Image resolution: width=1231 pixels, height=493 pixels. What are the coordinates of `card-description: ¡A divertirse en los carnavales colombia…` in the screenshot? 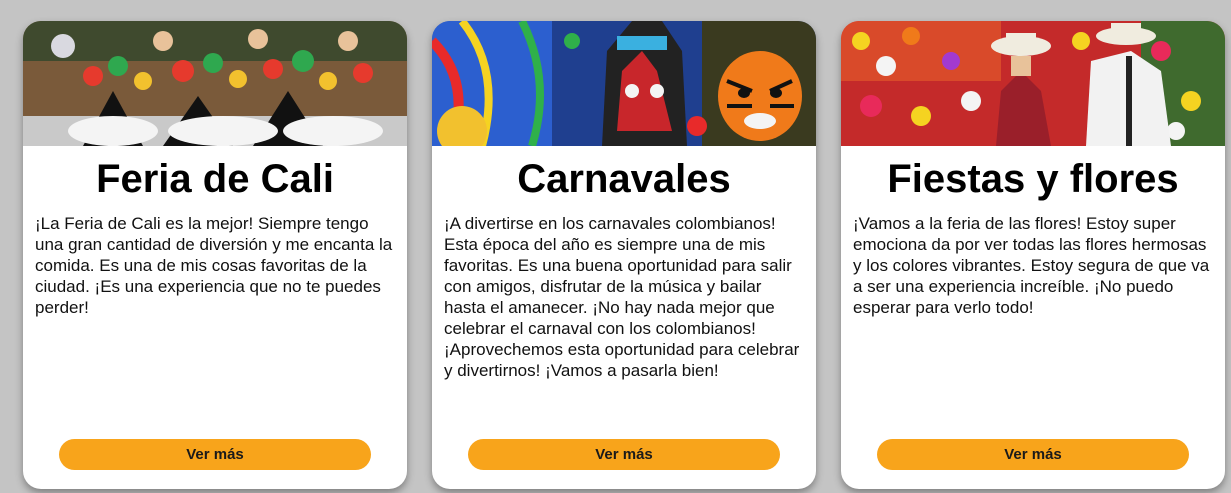 It's located at (622, 297).